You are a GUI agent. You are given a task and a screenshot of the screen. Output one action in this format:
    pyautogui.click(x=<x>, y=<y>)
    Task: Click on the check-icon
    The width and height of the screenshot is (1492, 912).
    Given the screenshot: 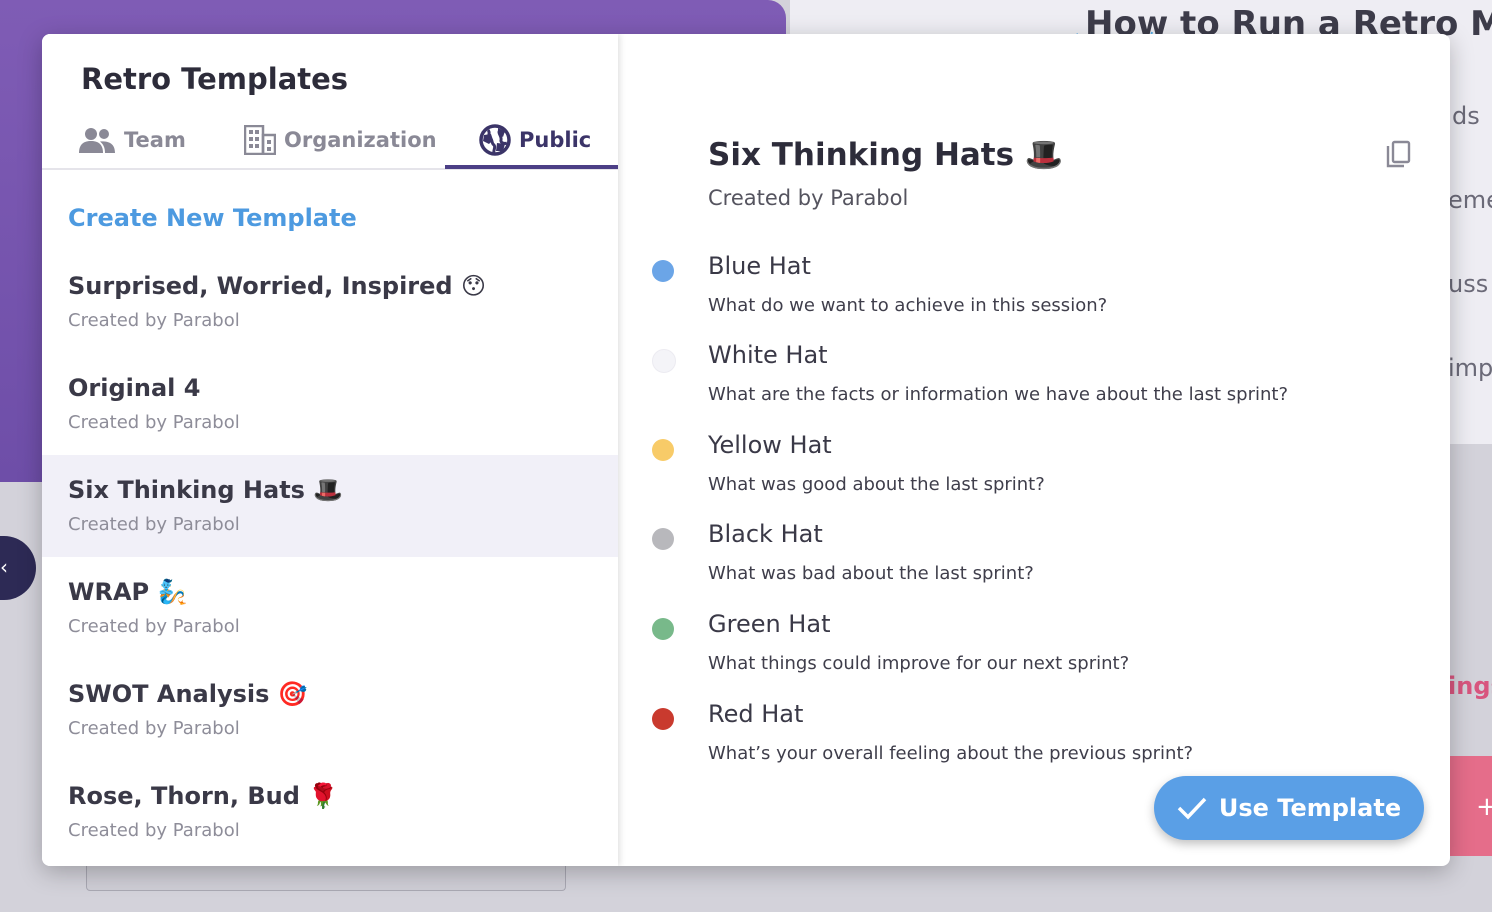 What is the action you would take?
    pyautogui.click(x=1192, y=808)
    